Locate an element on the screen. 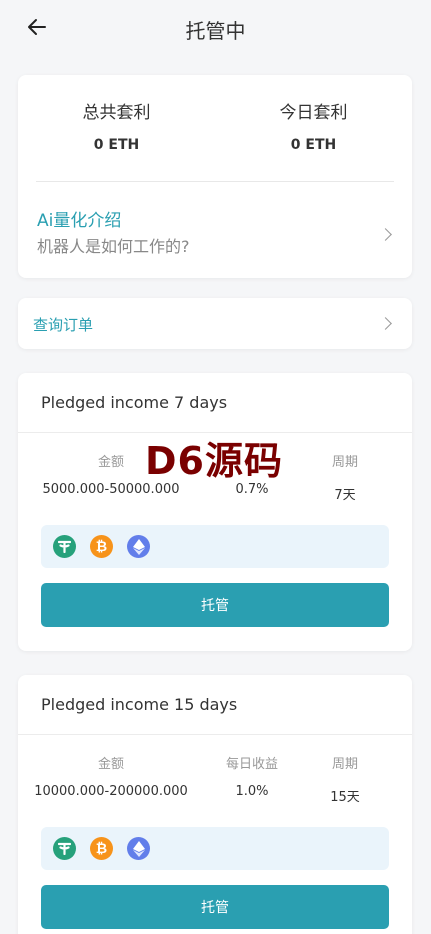 This screenshot has height=934, width=431. ai-intro-title: Ai量化介绍 is located at coordinates (79, 221).